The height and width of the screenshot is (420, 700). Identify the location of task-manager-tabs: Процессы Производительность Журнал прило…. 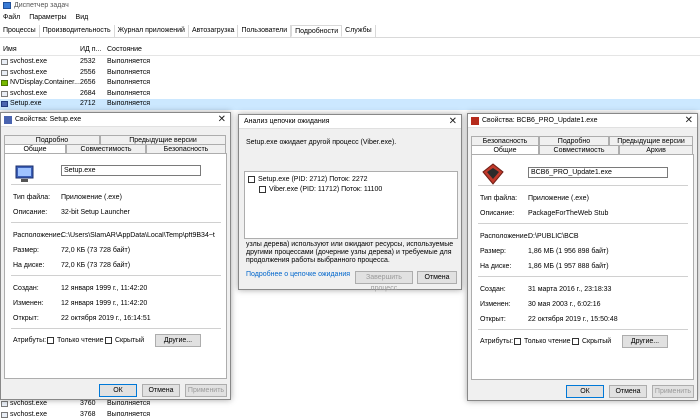
(350, 31).